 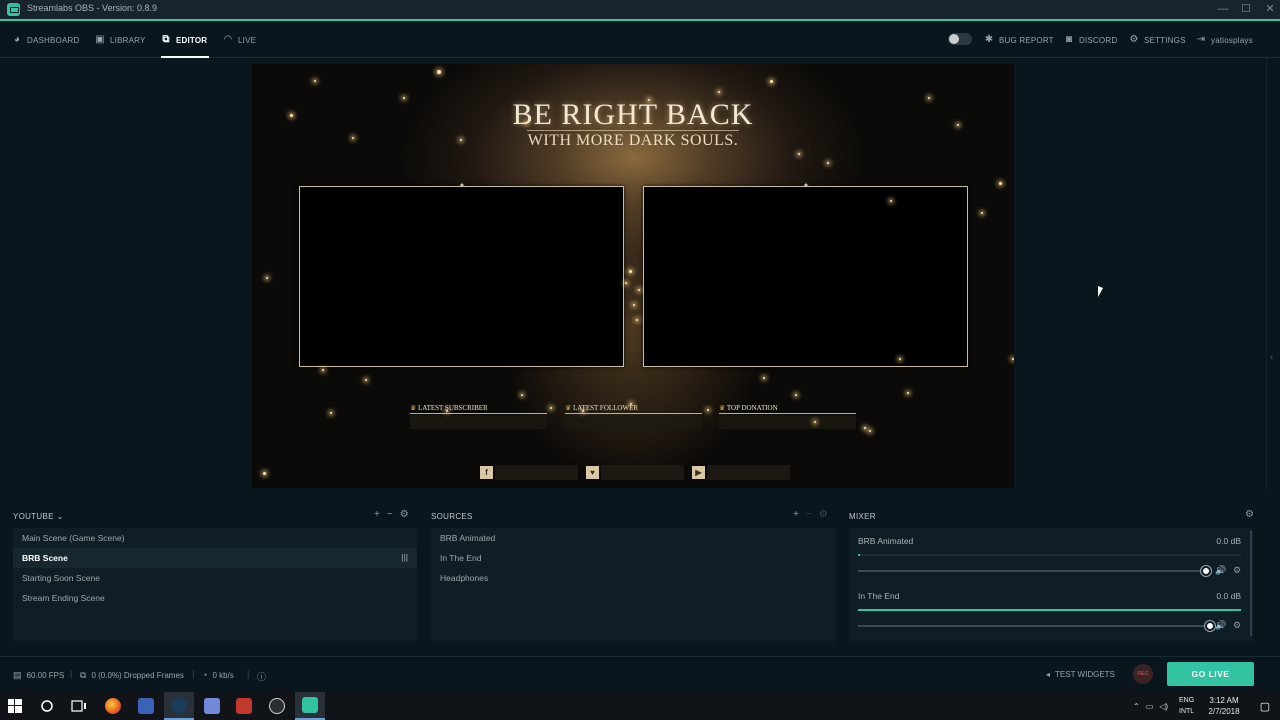 I want to click on mixer-scrollbar, so click(x=1251, y=583).